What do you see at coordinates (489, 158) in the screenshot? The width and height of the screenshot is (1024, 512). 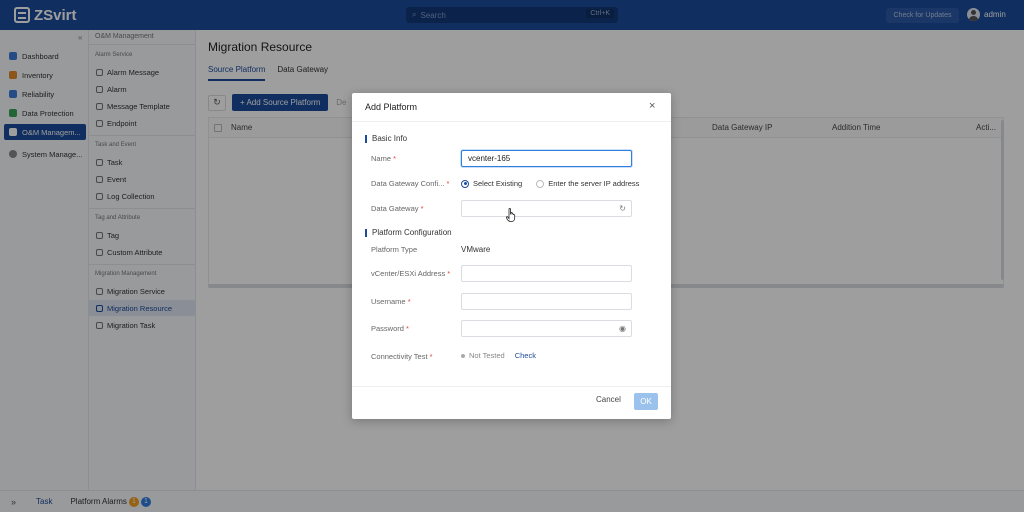 I see `name-field-value: vcenter-165` at bounding box center [489, 158].